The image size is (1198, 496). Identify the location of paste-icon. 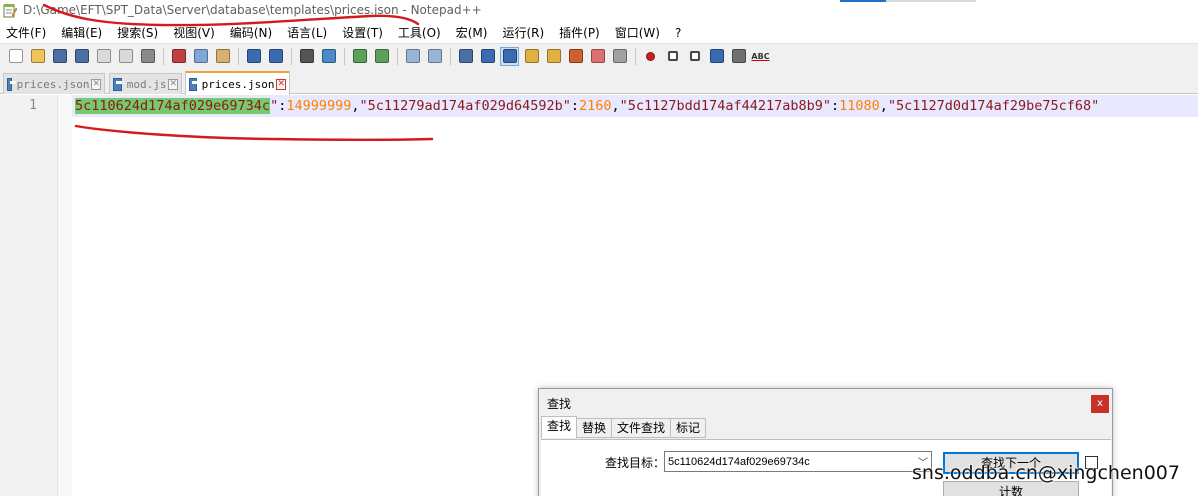
(222, 56).